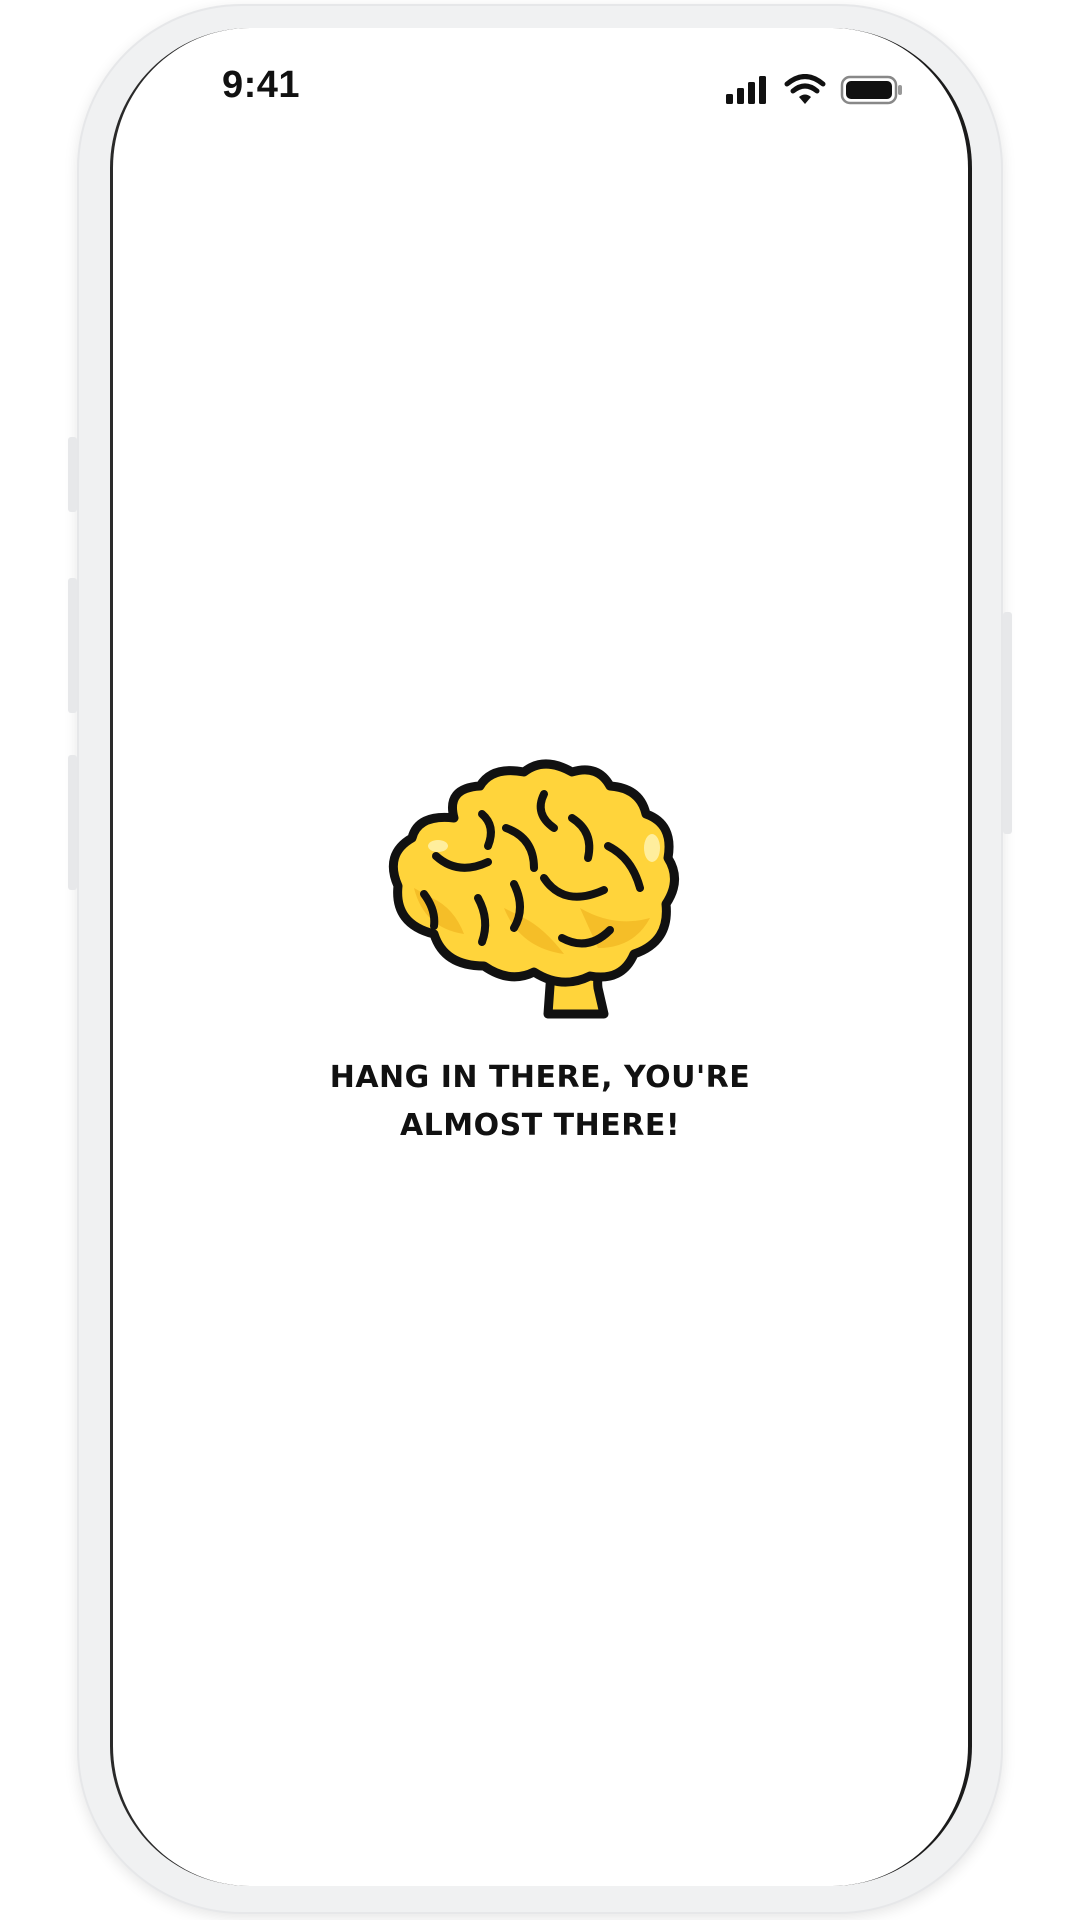 Image resolution: width=1080 pixels, height=1920 pixels. Describe the element at coordinates (533, 889) in the screenshot. I see `brain-icon` at that location.